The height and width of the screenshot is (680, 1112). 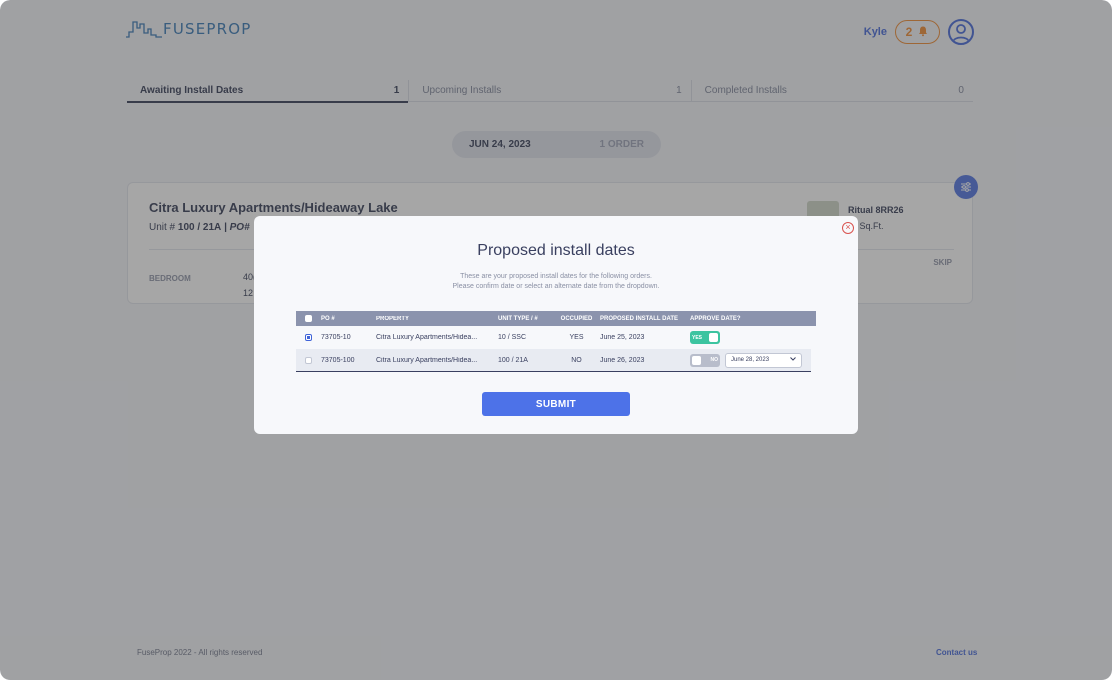 What do you see at coordinates (518, 318) in the screenshot?
I see `column-header: UNIT TYPE / #` at bounding box center [518, 318].